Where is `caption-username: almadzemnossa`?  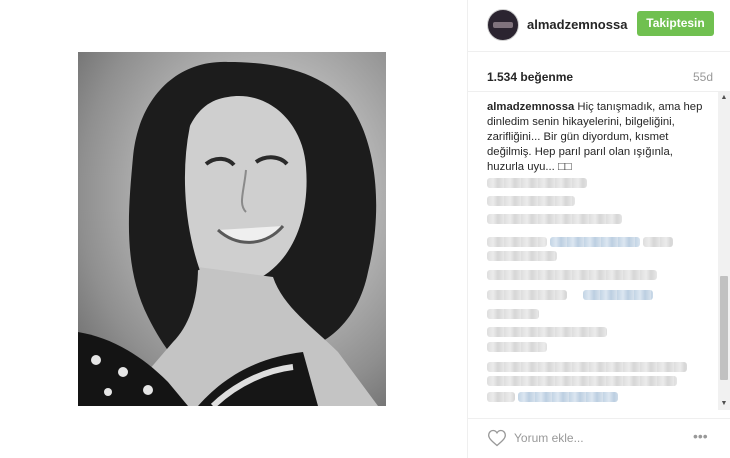
caption-username: almadzemnossa is located at coordinates (530, 107).